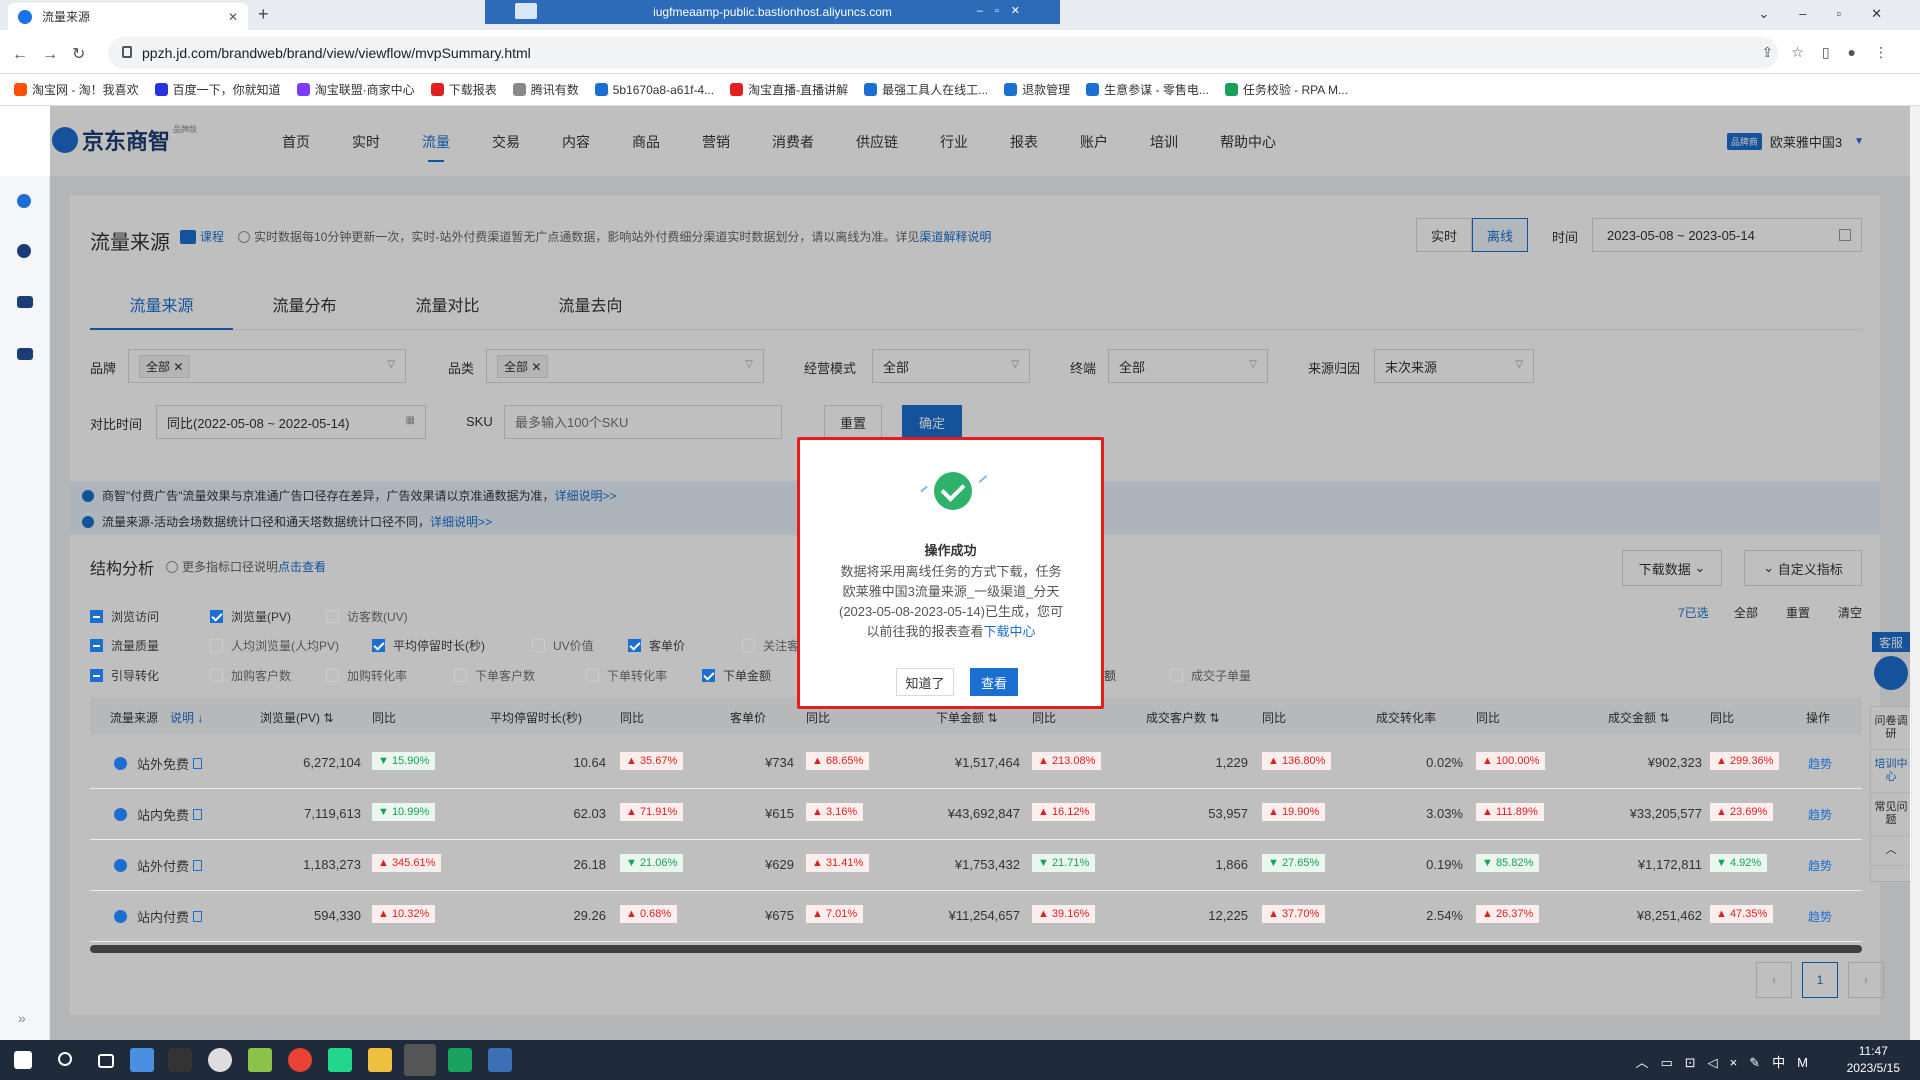 This screenshot has height=1080, width=1920. What do you see at coordinates (22, 1018) in the screenshot?
I see `expand-icon: »` at bounding box center [22, 1018].